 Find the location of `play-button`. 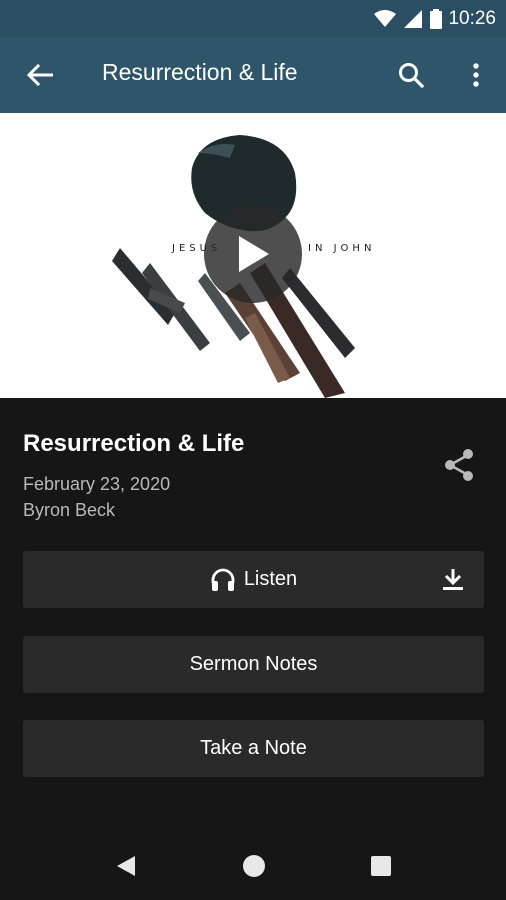

play-button is located at coordinates (253, 254).